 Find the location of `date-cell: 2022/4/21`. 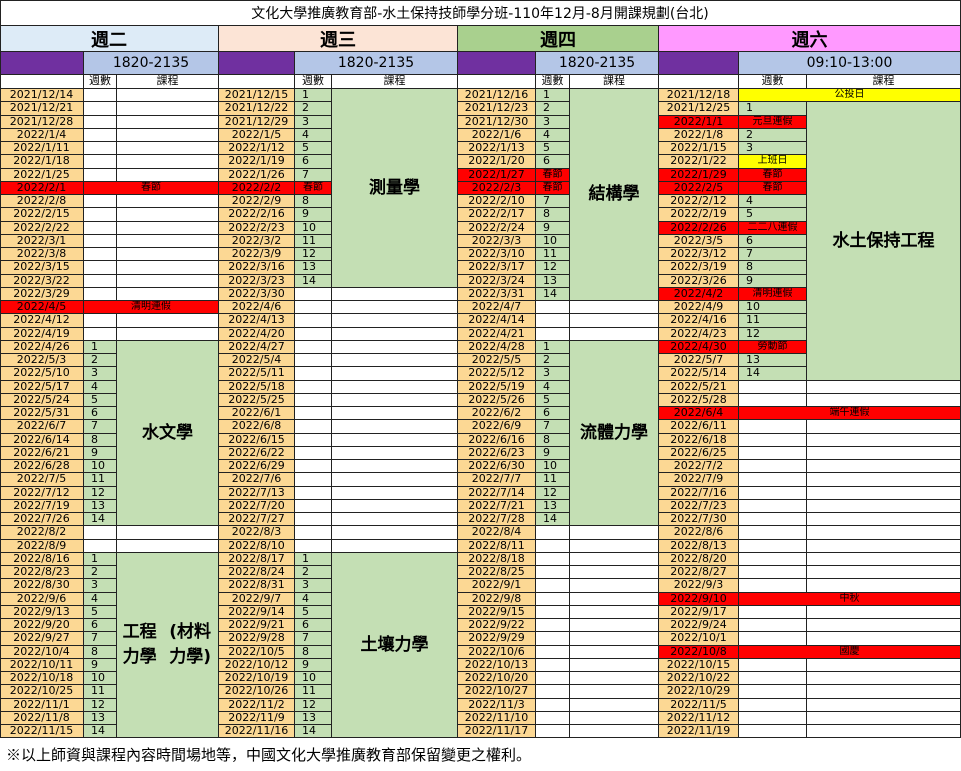

date-cell: 2022/4/21 is located at coordinates (497, 334).